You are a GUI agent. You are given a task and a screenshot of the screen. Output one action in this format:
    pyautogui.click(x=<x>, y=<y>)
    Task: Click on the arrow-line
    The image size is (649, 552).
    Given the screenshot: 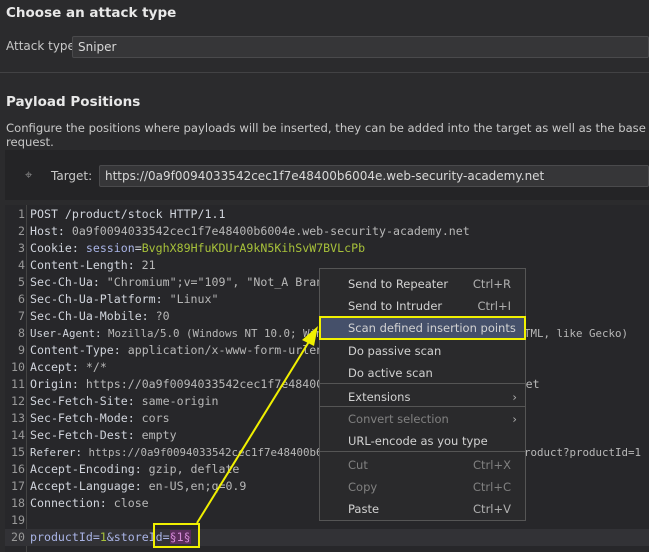 What is the action you would take?
    pyautogui.click(x=253, y=431)
    